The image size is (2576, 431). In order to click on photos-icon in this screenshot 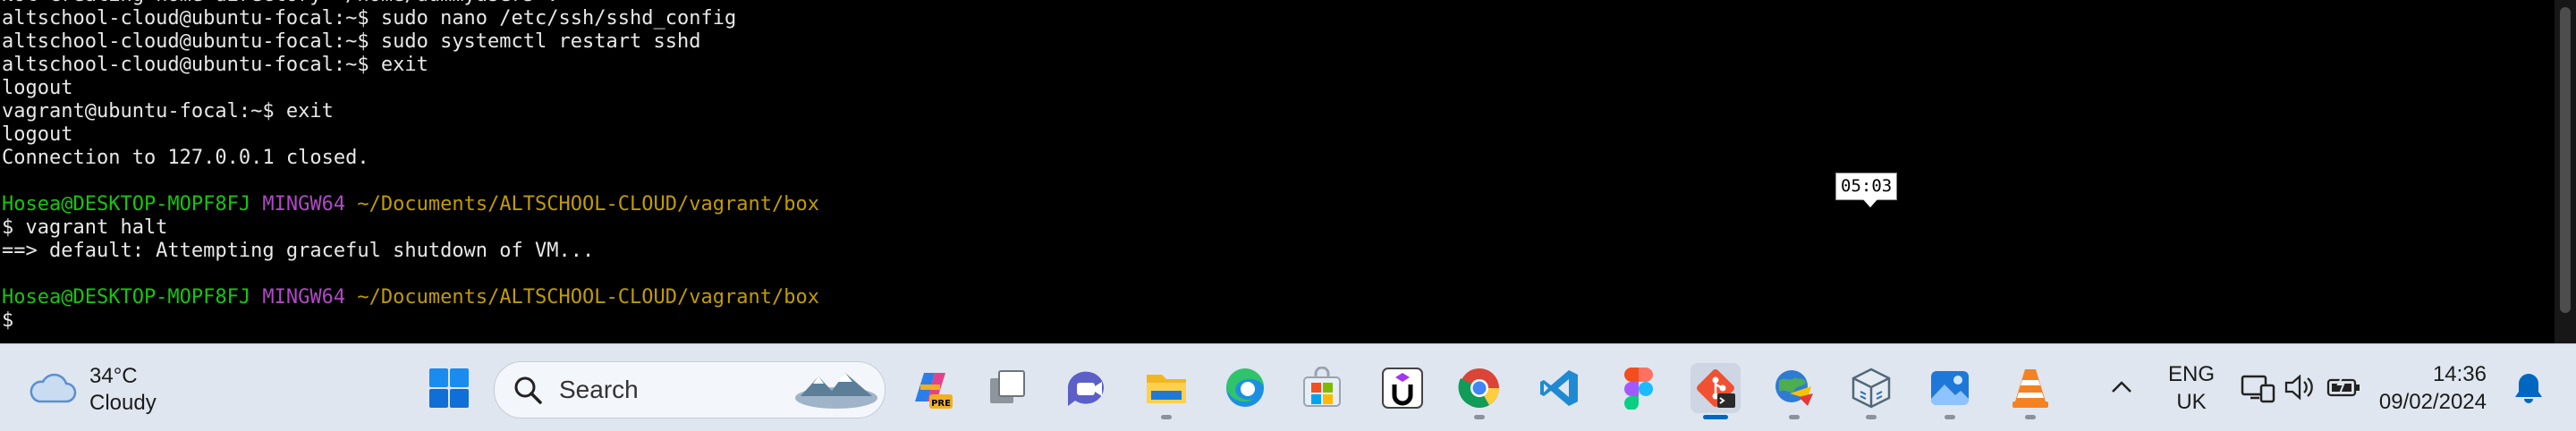, I will do `click(1950, 388)`.